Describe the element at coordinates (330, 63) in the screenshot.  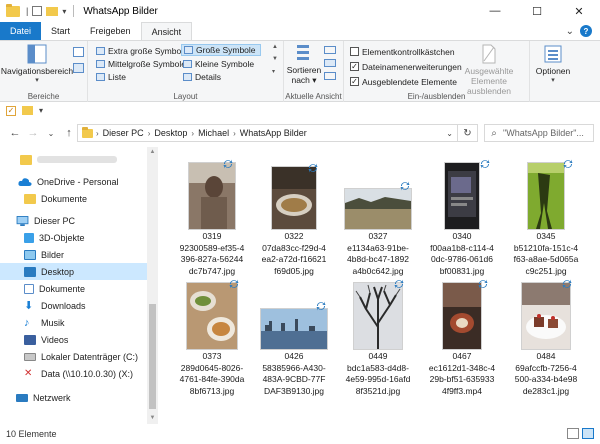
I see `add-columns-button` at that location.